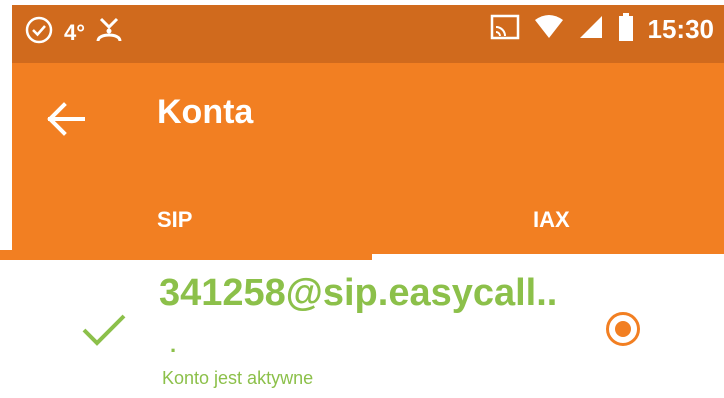 Image resolution: width=724 pixels, height=398 pixels. What do you see at coordinates (549, 29) in the screenshot?
I see `wifi-icon` at bounding box center [549, 29].